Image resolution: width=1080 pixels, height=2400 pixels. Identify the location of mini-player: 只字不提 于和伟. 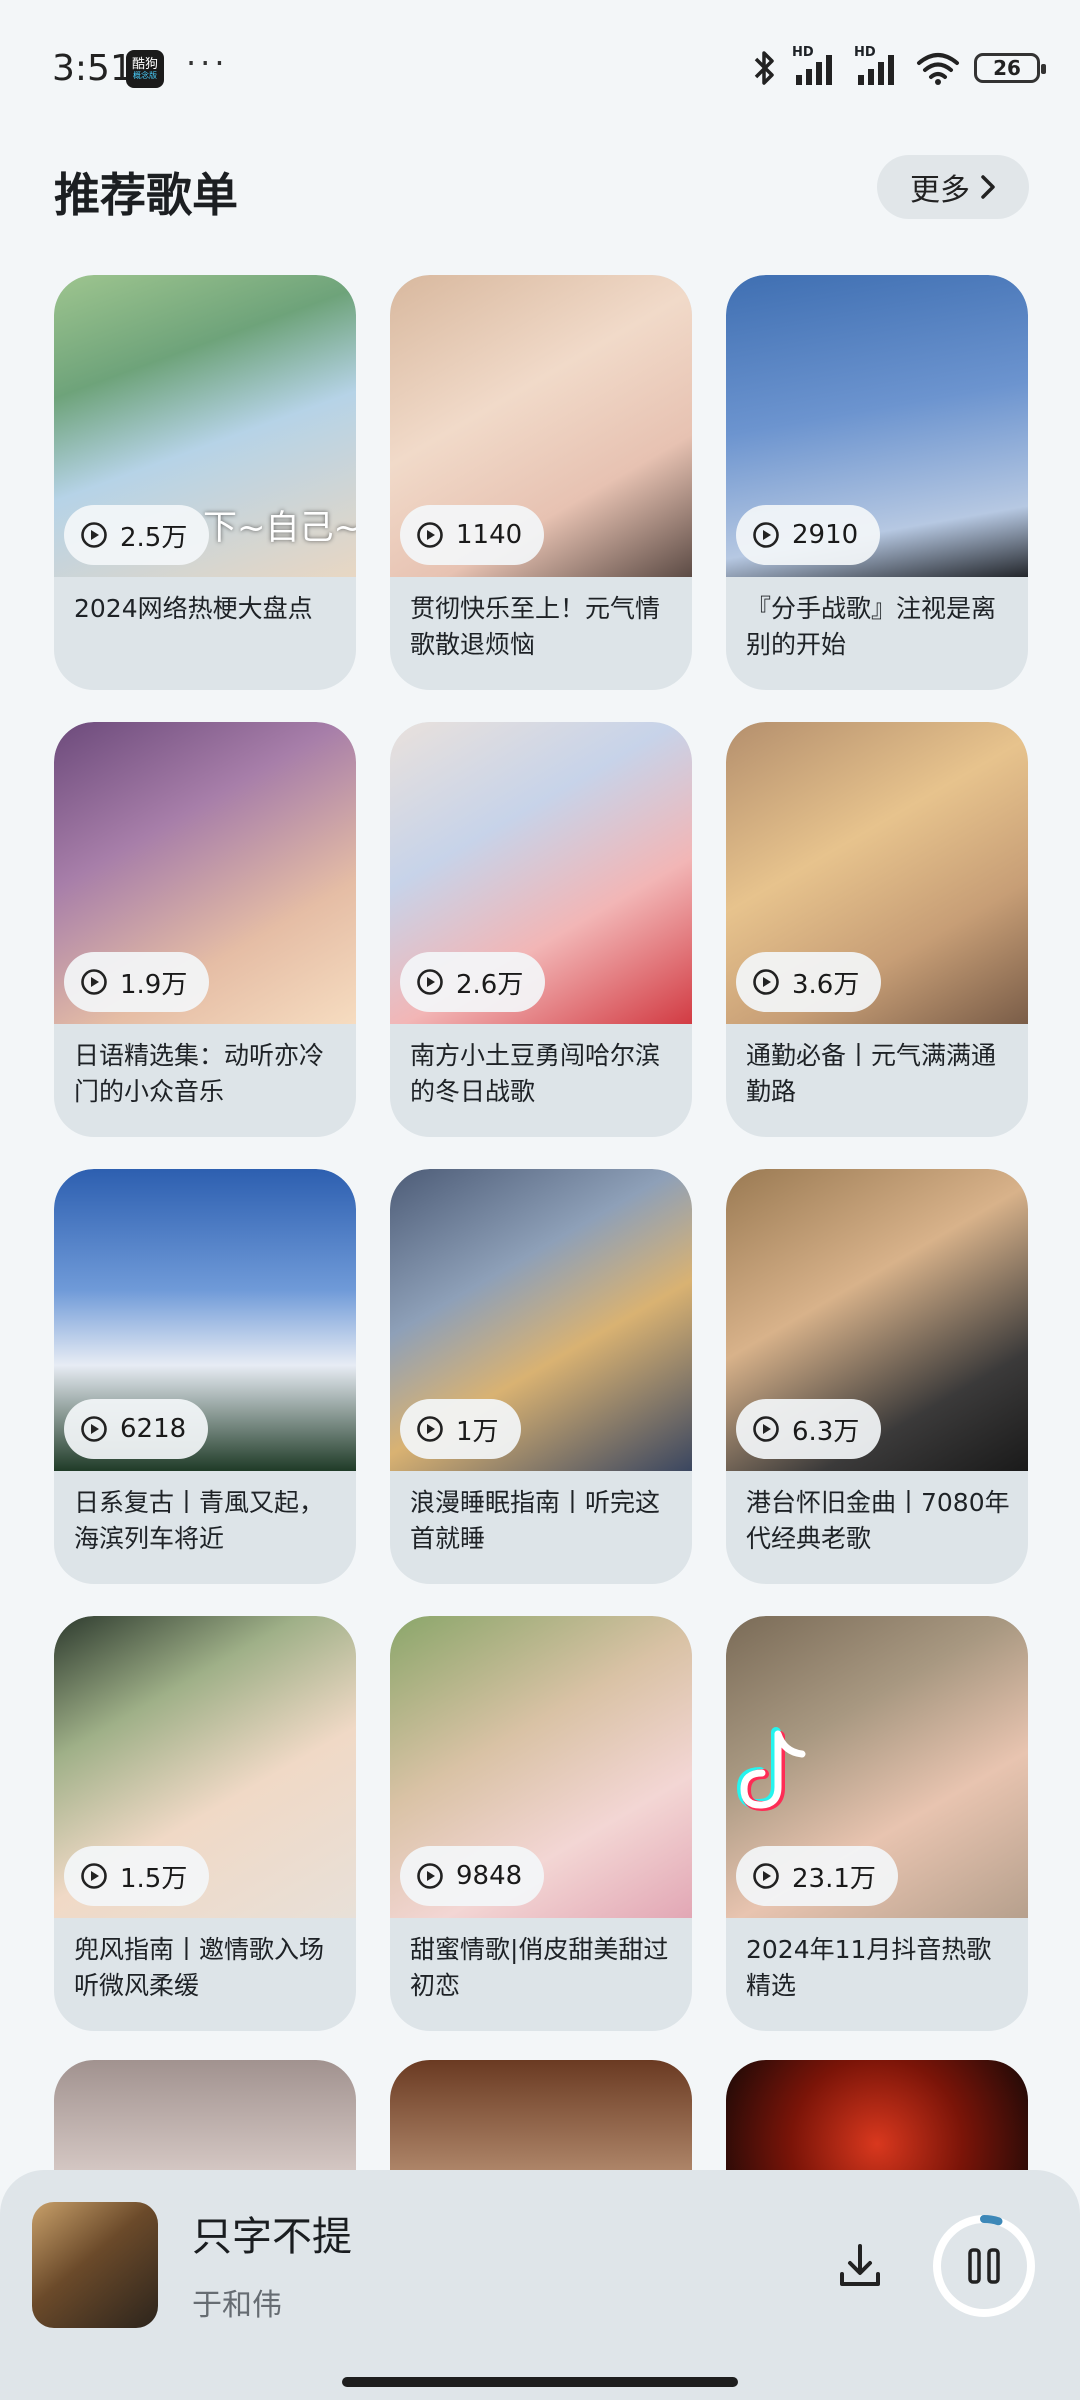
(540, 2265).